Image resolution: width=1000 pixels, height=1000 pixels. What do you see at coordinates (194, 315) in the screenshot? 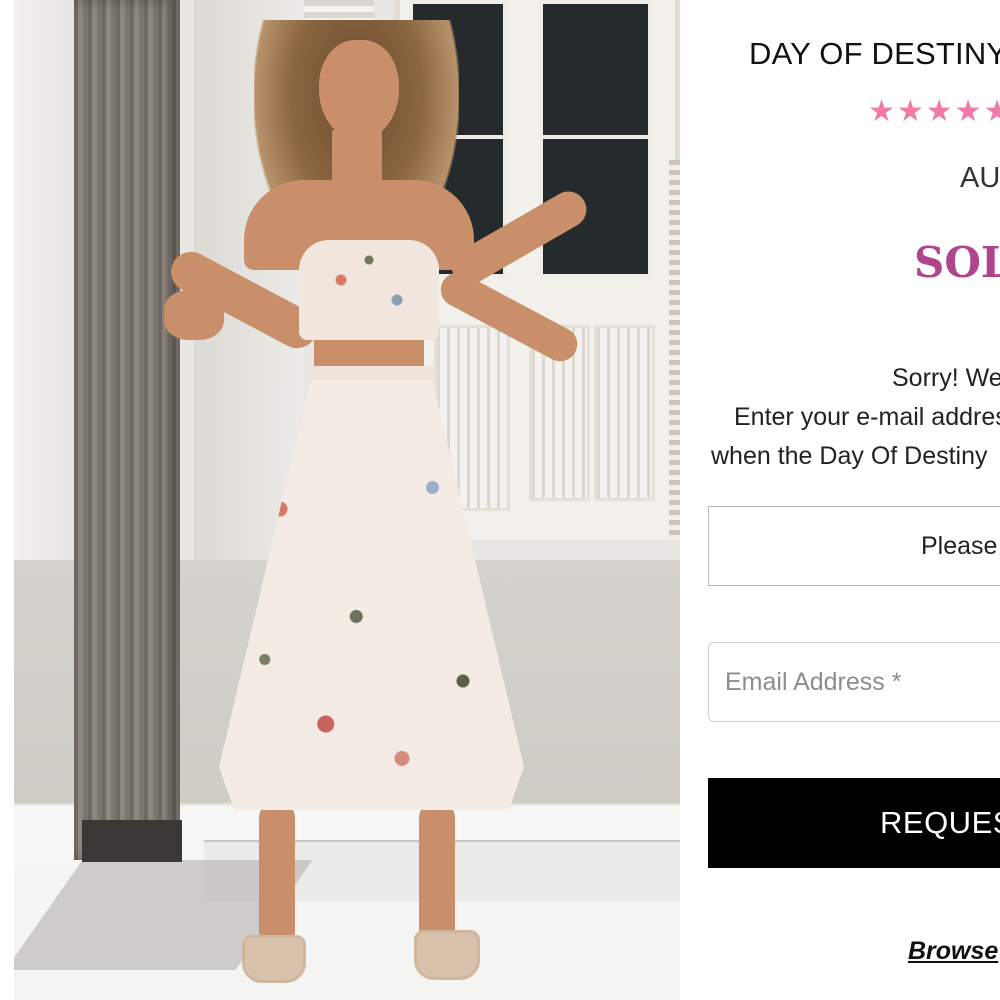
I see `model-hand-left` at bounding box center [194, 315].